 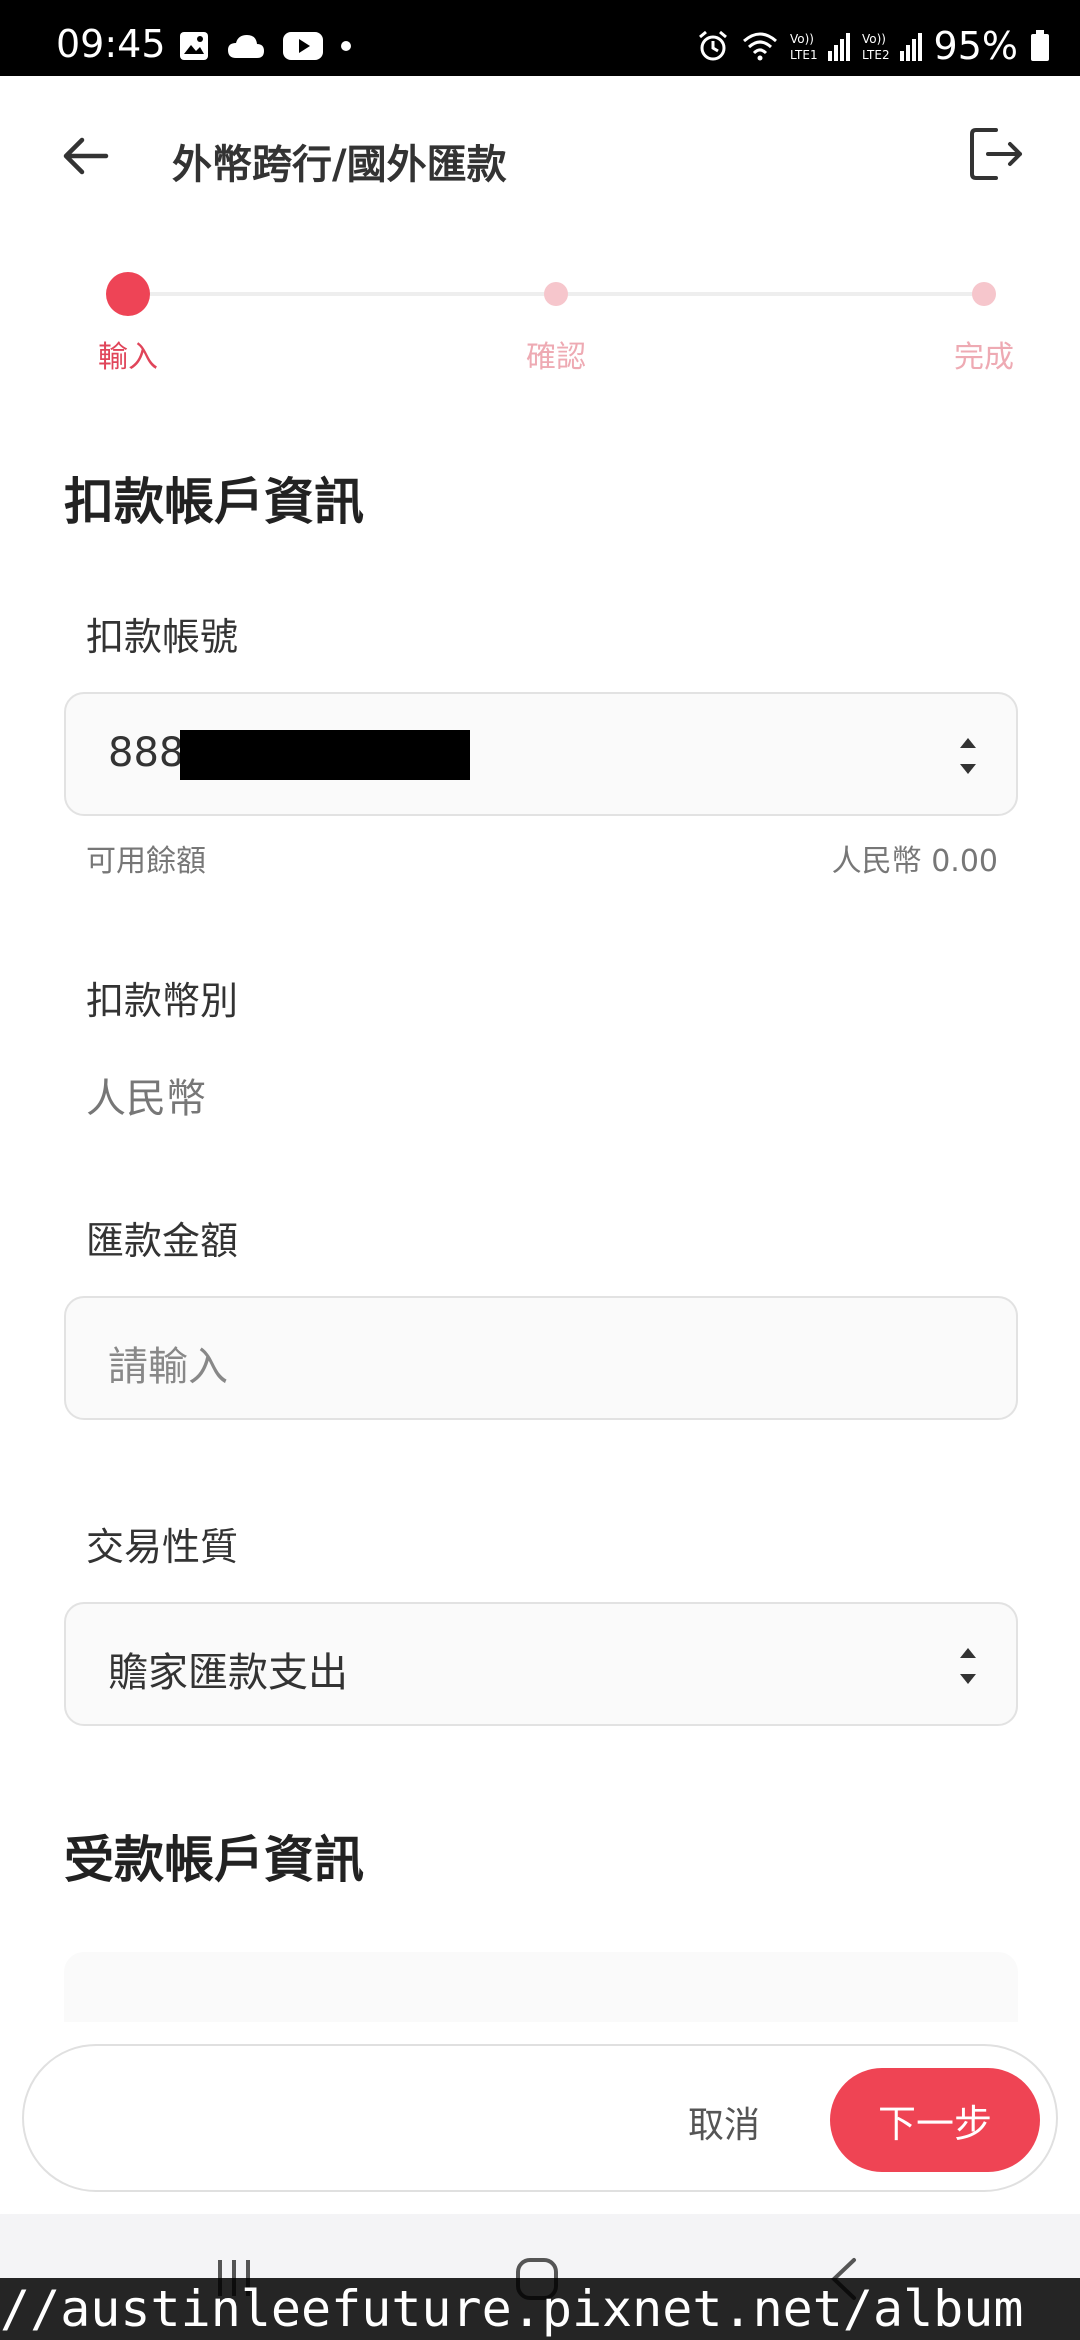 I want to click on redacted-account-bar, so click(x=325, y=755).